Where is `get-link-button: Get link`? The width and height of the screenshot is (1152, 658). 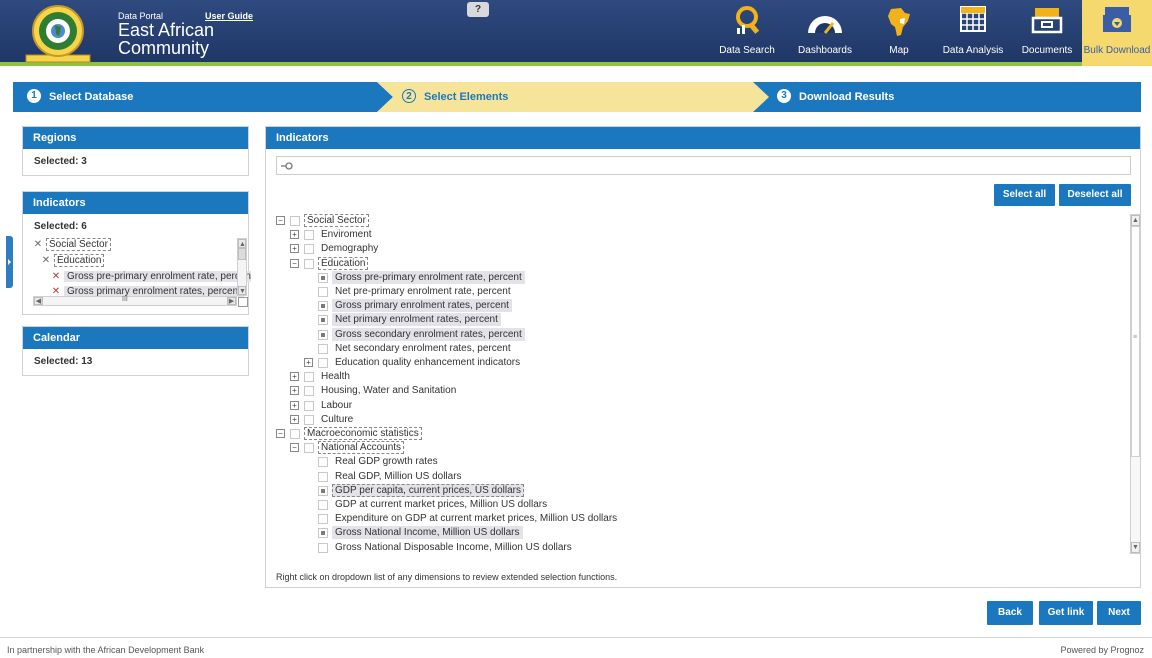 get-link-button: Get link is located at coordinates (1066, 613).